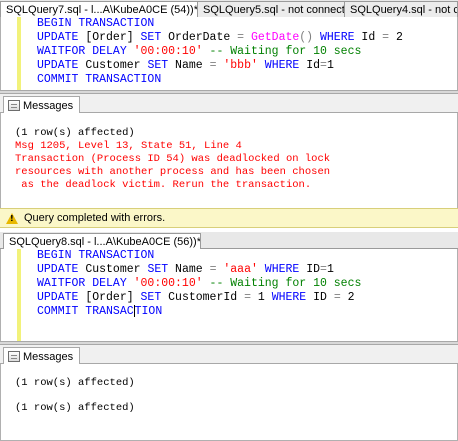 This screenshot has width=458, height=441. I want to click on status-text: Query completed with errors., so click(95, 218).